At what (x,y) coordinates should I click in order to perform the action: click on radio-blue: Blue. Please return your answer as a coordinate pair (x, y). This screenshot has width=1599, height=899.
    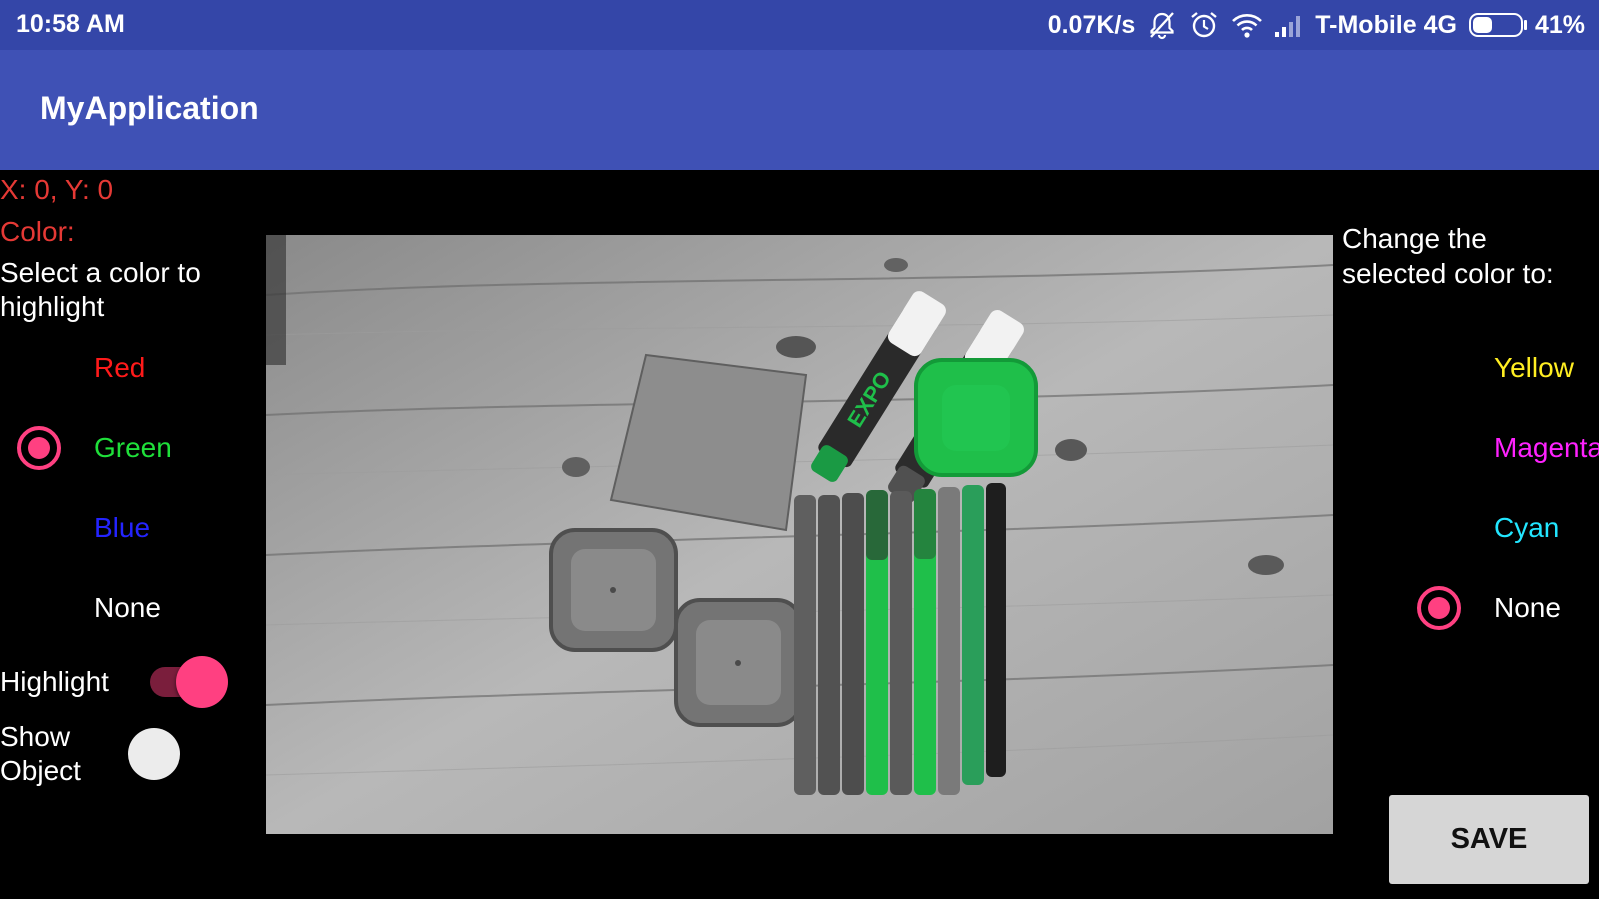
    Looking at the image, I should click on (82, 528).